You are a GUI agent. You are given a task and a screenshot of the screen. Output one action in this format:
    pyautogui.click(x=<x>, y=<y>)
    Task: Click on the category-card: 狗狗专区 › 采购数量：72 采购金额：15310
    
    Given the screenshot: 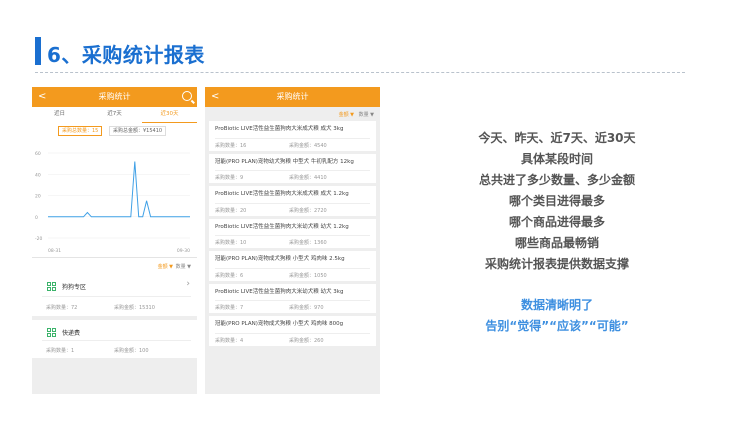 What is the action you would take?
    pyautogui.click(x=114, y=295)
    